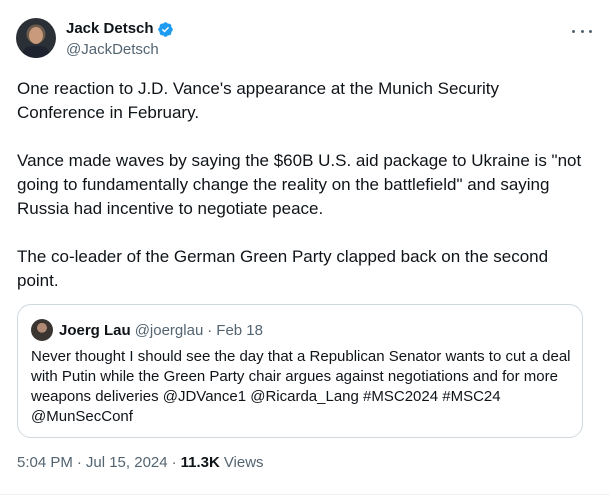  What do you see at coordinates (127, 463) in the screenshot?
I see `tweet-date: Jul 15, 2024` at bounding box center [127, 463].